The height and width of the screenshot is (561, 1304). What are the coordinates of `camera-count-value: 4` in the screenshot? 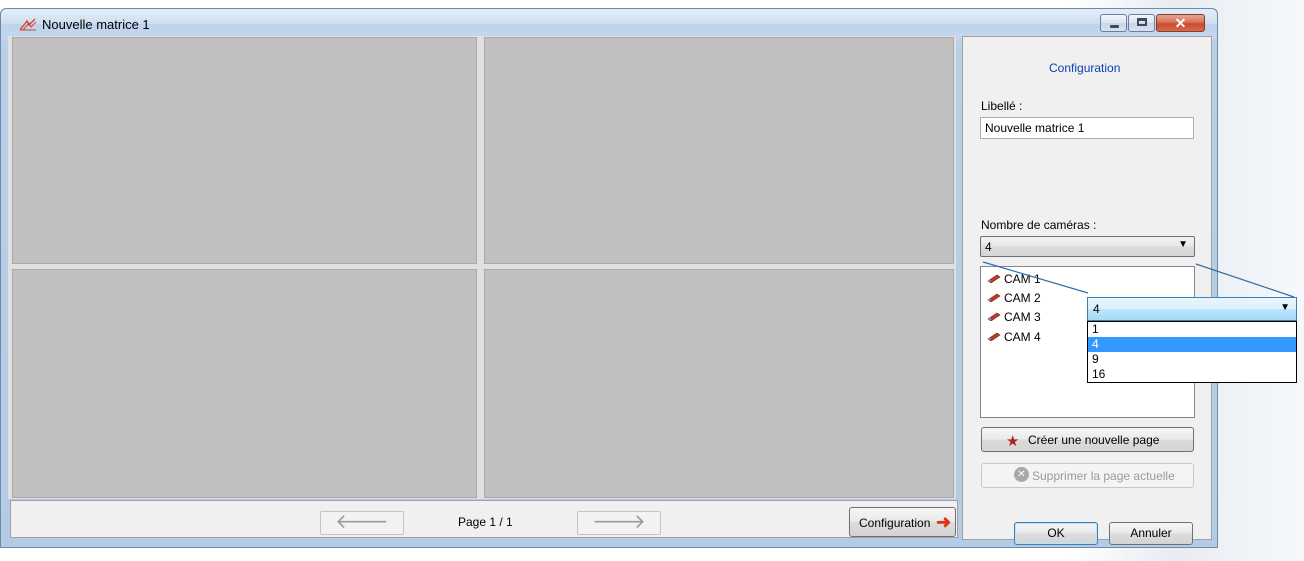 It's located at (988, 247).